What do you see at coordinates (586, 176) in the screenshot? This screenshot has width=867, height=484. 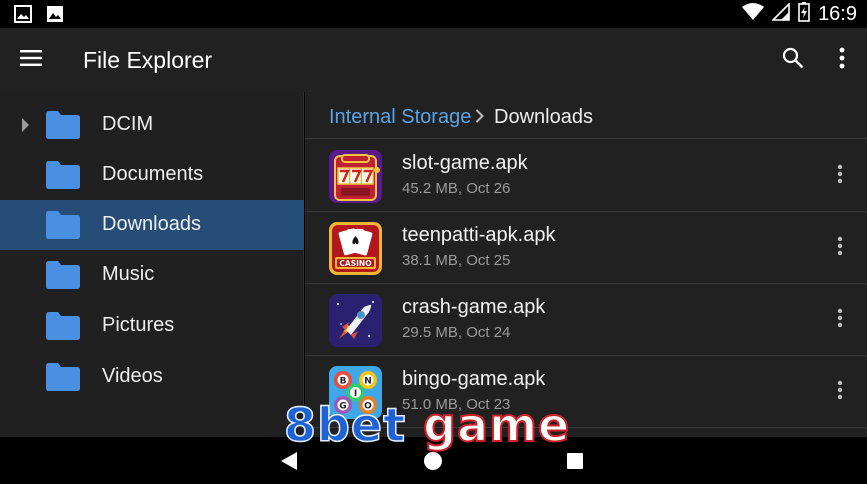 I see `file-row-slot-game: slot-game.apk 45.2 MB, Oct 26` at bounding box center [586, 176].